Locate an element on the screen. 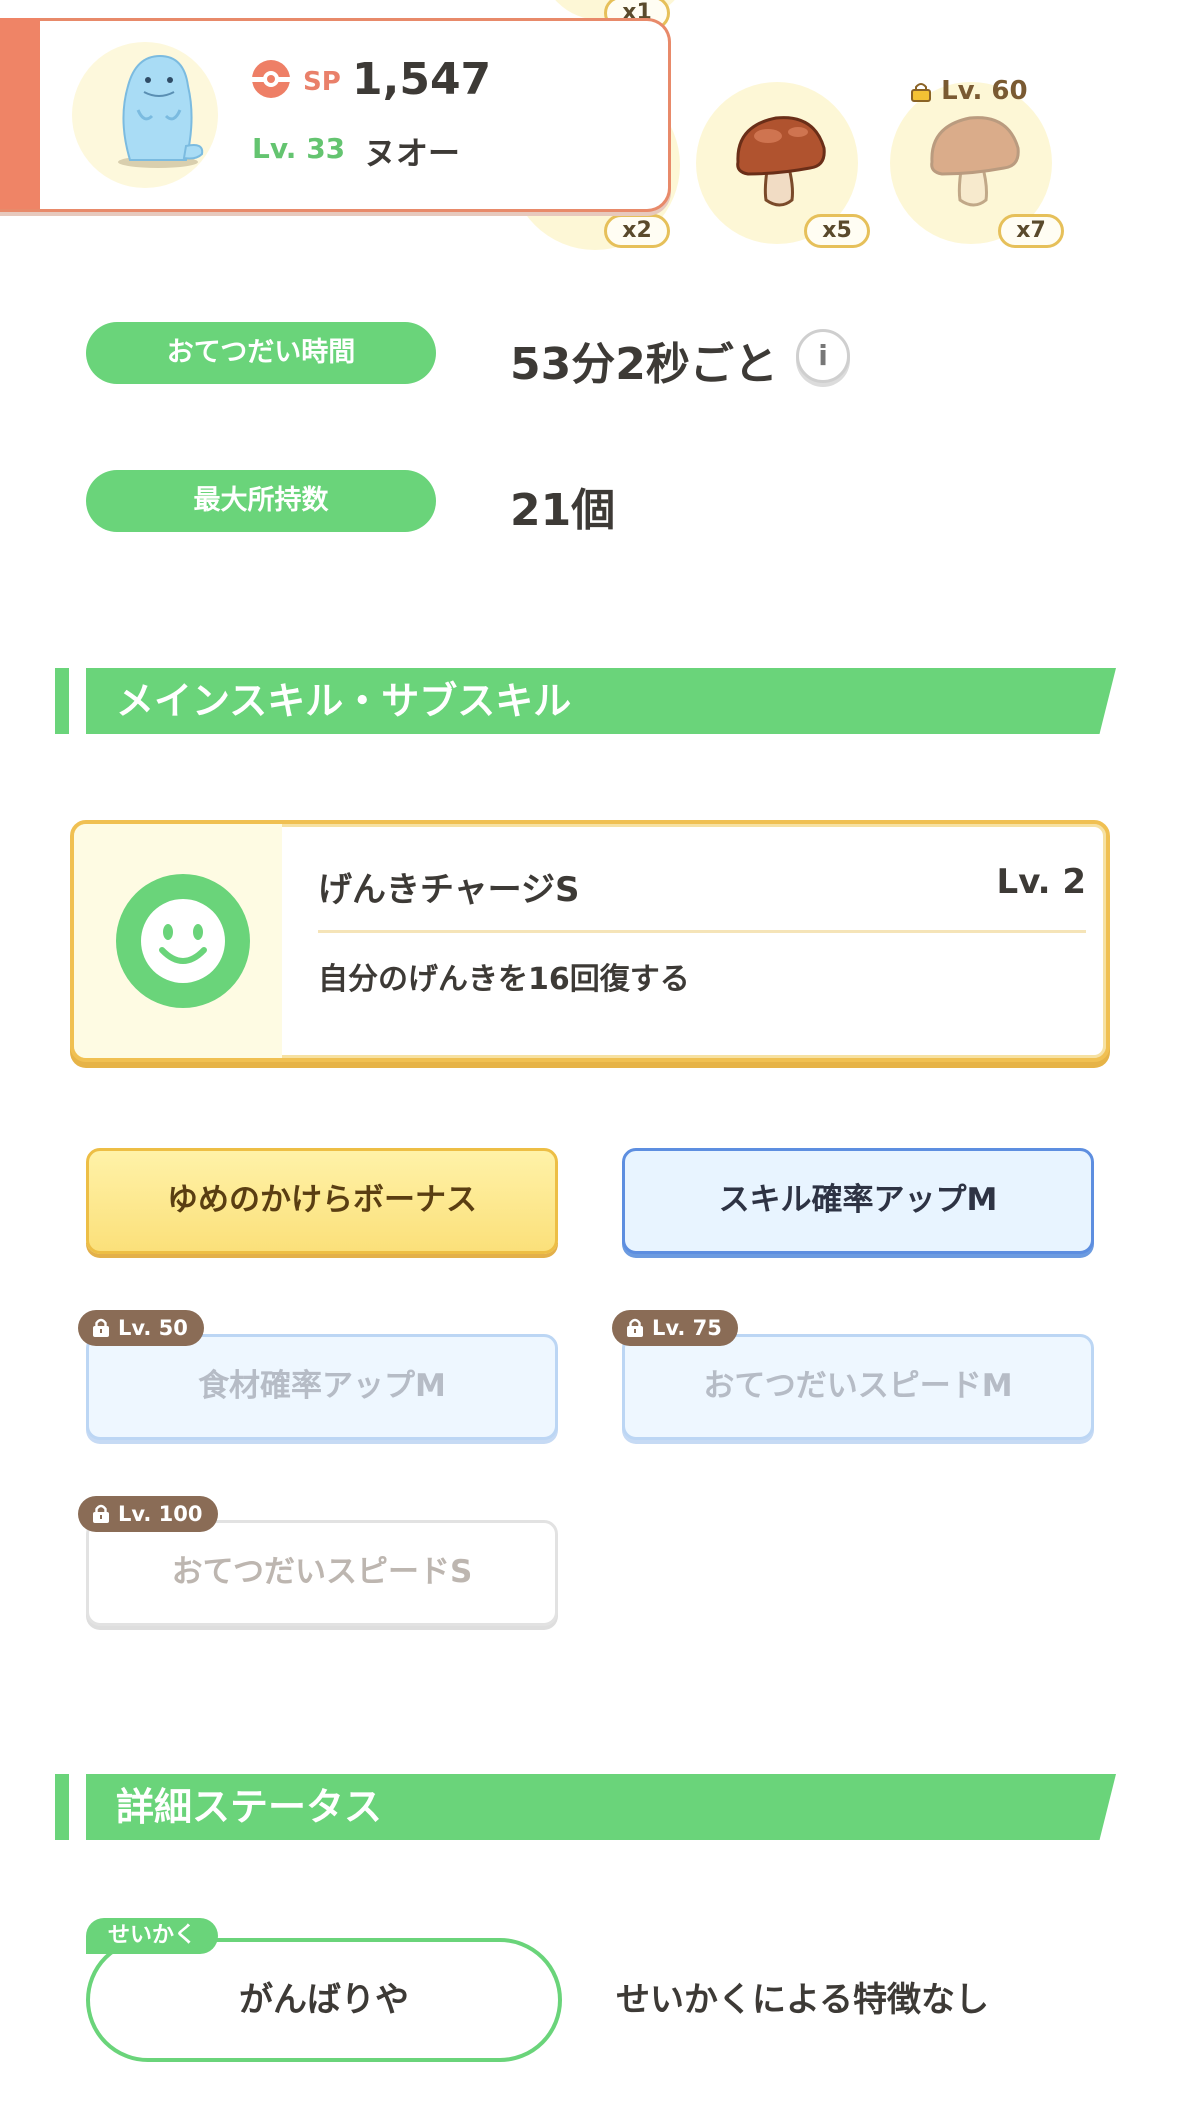 The image size is (1179, 2118). main-skill-name: げんきチャージS is located at coordinates (449, 890).